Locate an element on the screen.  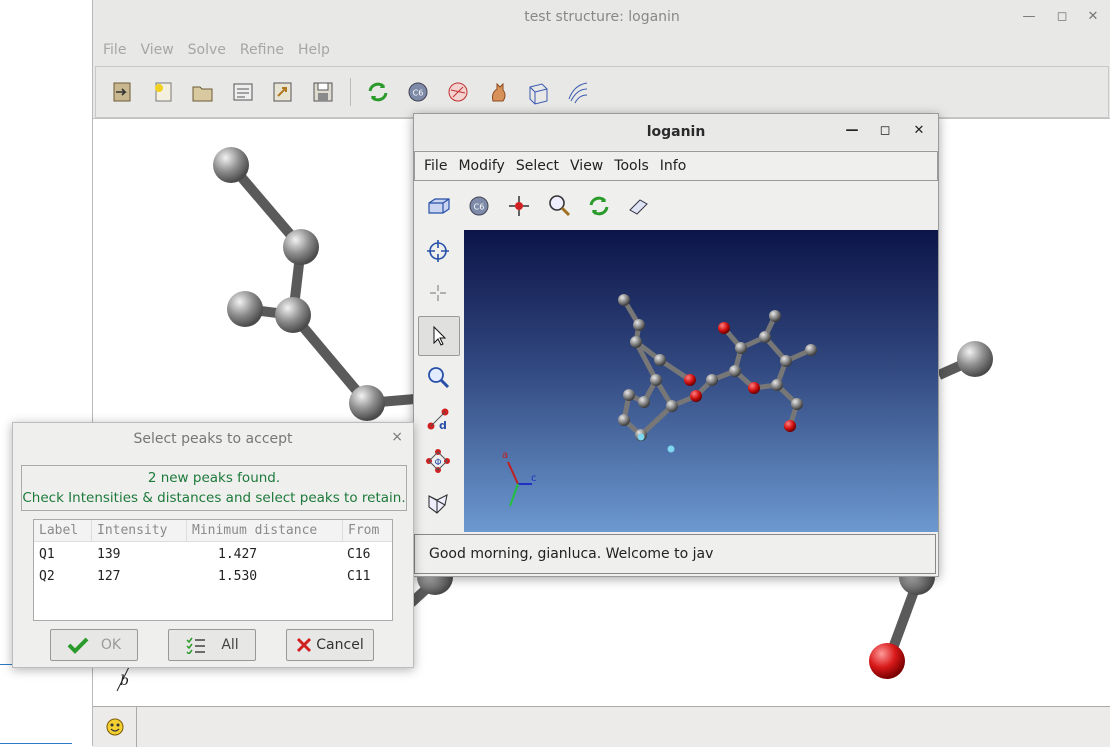
element-c6-icon: C6 is located at coordinates (418, 92).